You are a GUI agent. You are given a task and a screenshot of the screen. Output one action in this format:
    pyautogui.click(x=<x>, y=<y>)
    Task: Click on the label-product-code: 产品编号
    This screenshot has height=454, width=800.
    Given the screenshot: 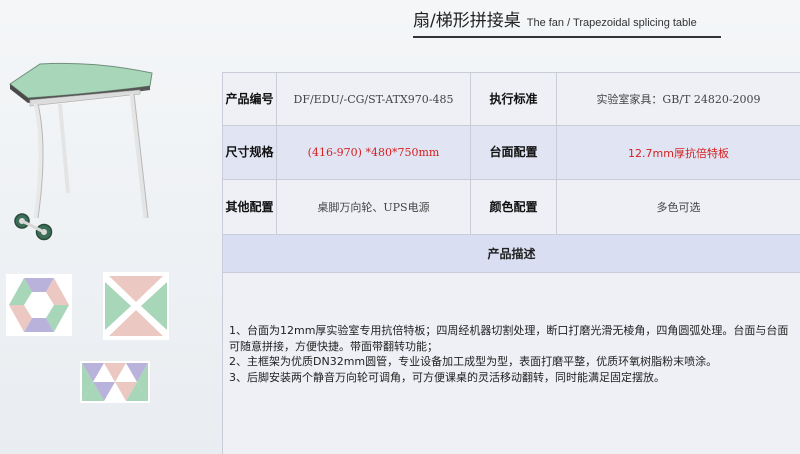 What is the action you would take?
    pyautogui.click(x=250, y=99)
    